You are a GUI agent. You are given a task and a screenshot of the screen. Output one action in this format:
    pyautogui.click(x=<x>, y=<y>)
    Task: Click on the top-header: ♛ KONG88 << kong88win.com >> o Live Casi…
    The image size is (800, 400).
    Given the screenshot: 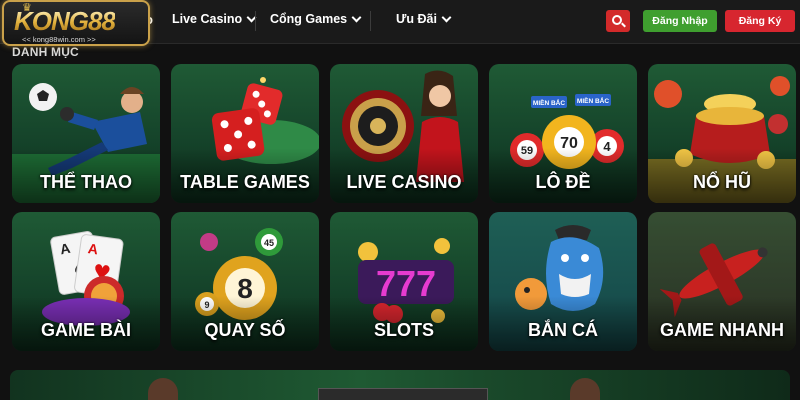 What is the action you would take?
    pyautogui.click(x=400, y=23)
    